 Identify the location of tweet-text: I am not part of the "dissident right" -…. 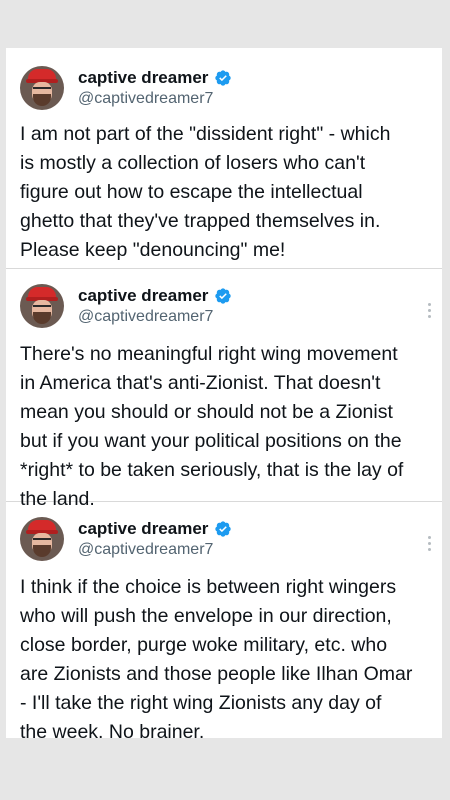
(205, 192).